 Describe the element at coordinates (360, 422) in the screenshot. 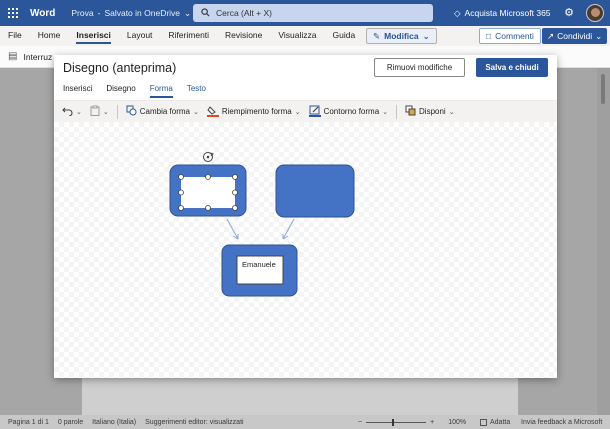

I see `zoom-out-button: −` at that location.